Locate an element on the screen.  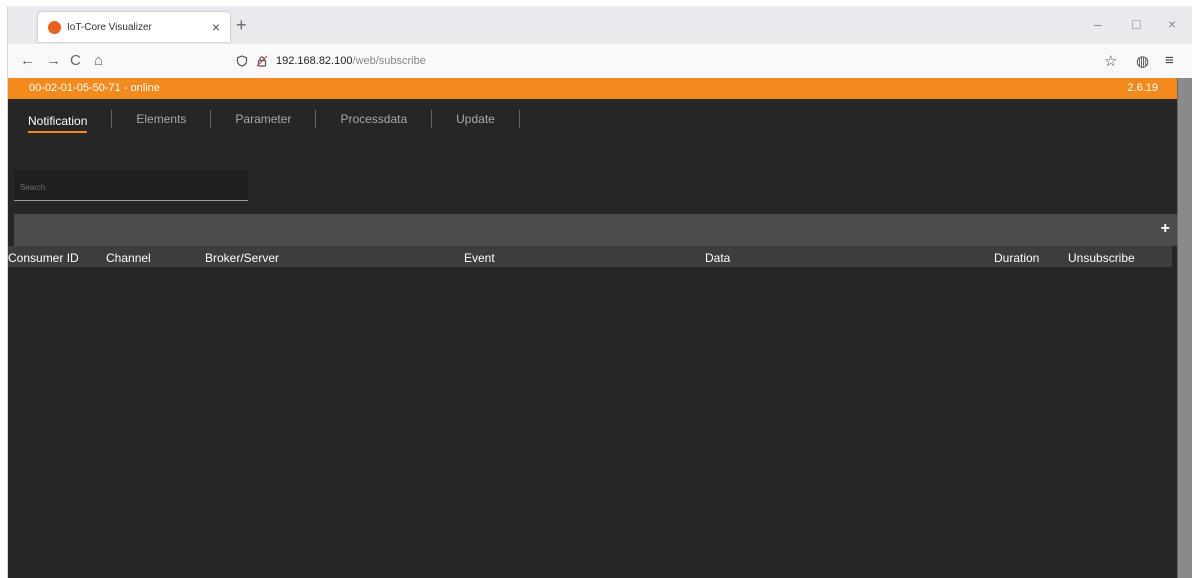
minimize-icon: – is located at coordinates (1098, 24).